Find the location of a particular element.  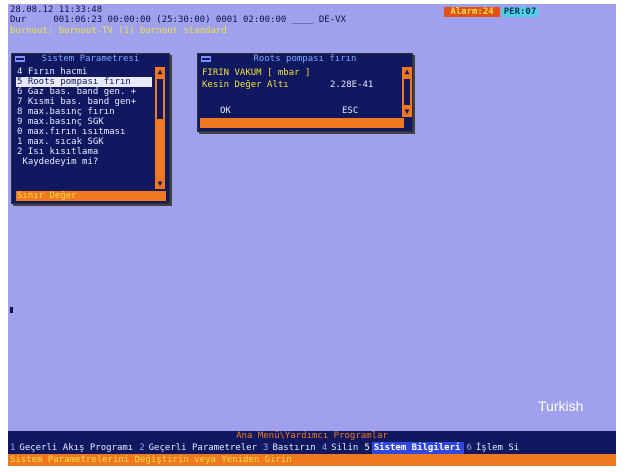

list-item: 7 Kısmi bas. band gen+ is located at coordinates (84, 102).